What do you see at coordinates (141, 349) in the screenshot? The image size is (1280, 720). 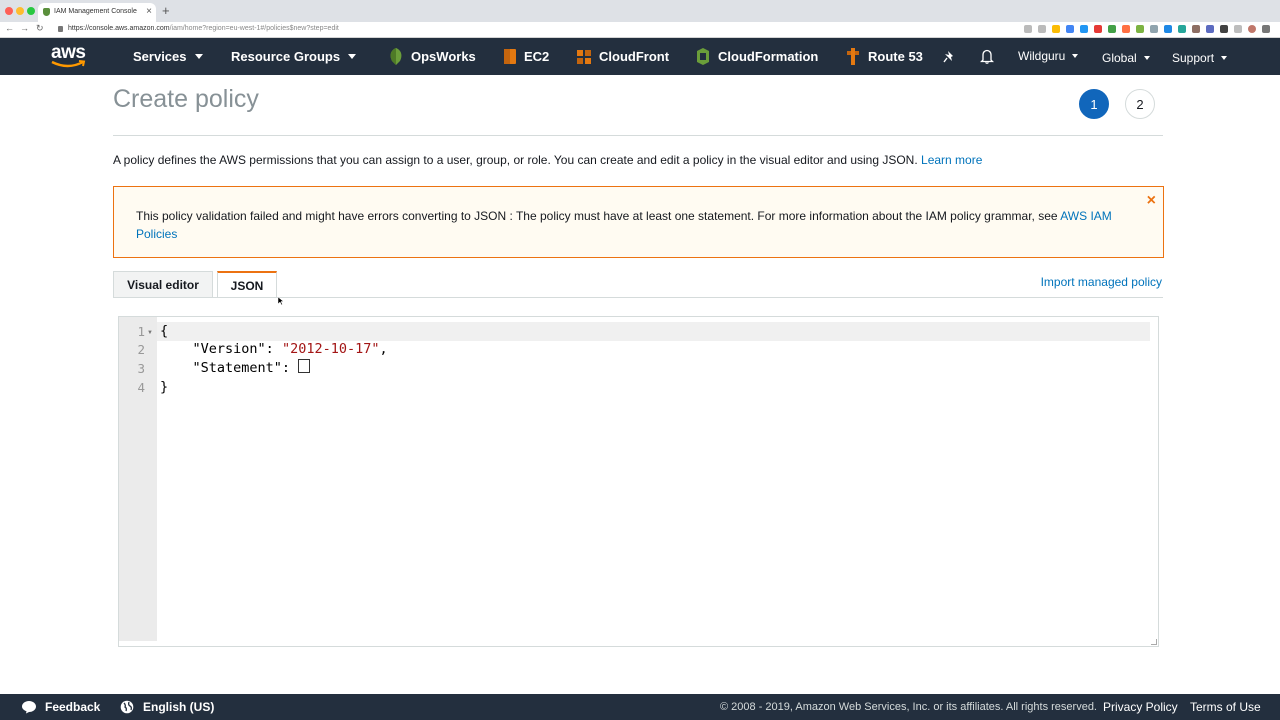 I see `line-number: 2` at bounding box center [141, 349].